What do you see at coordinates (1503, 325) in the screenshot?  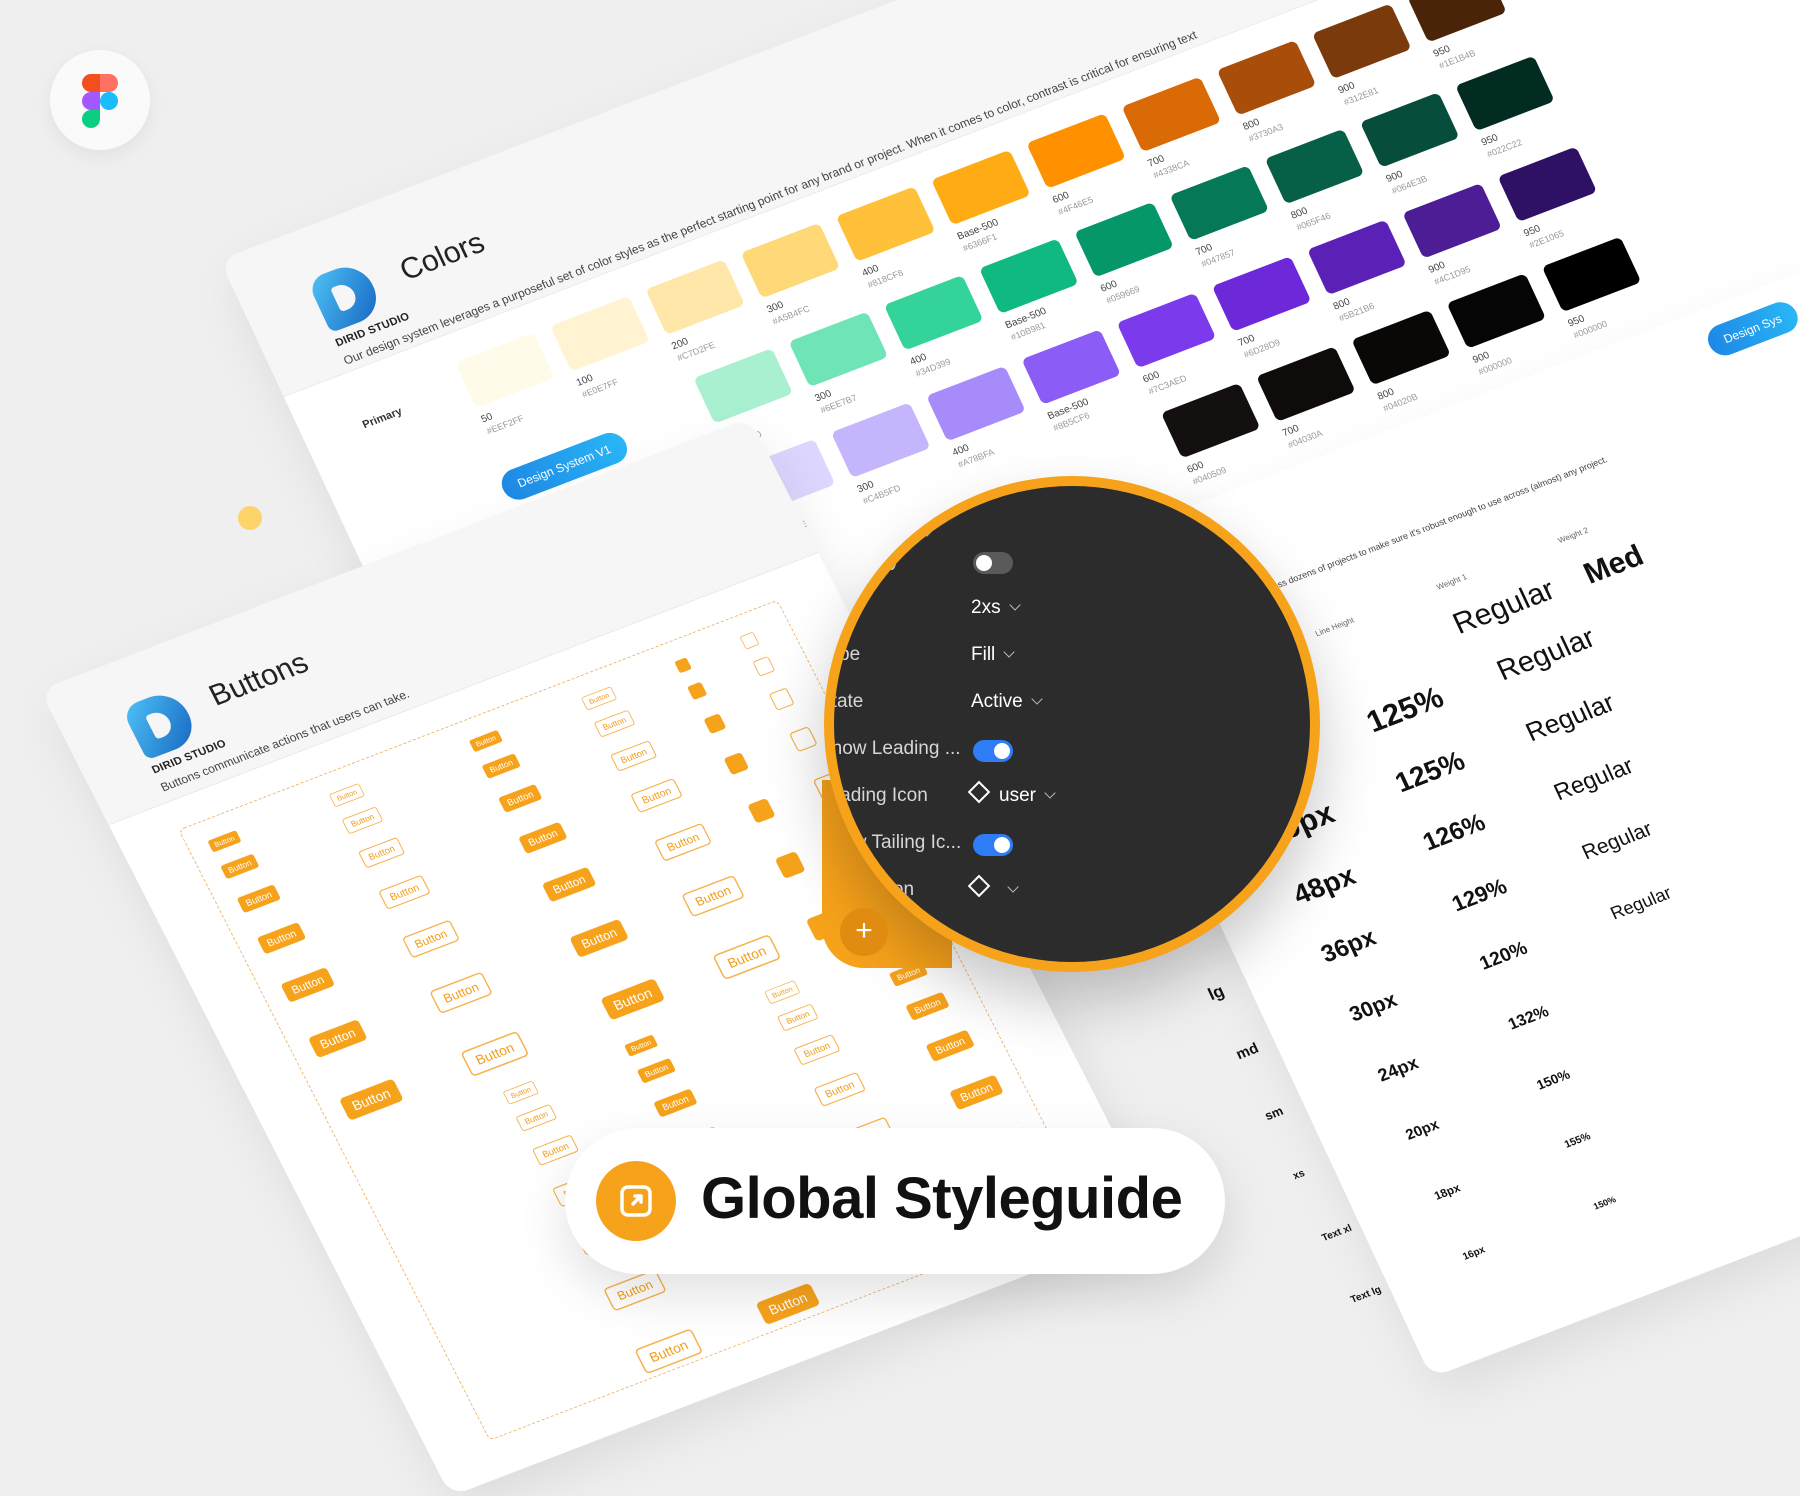 I see `color-swatch: 900 #000000` at bounding box center [1503, 325].